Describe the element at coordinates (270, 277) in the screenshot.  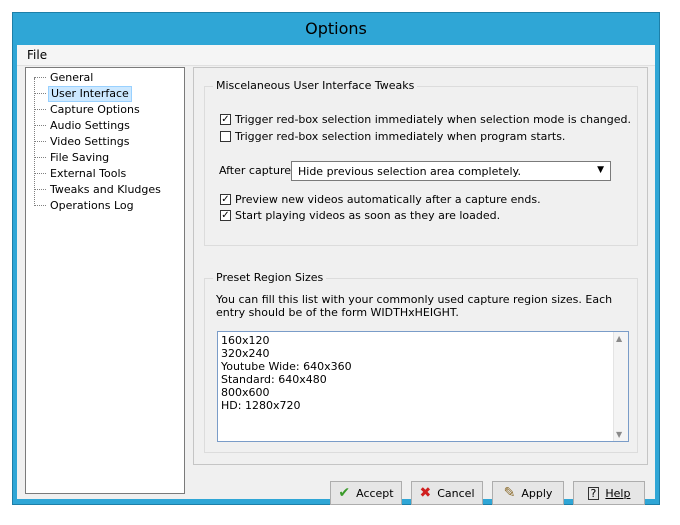
I see `preset-group-title: Preset Region Sizes` at that location.